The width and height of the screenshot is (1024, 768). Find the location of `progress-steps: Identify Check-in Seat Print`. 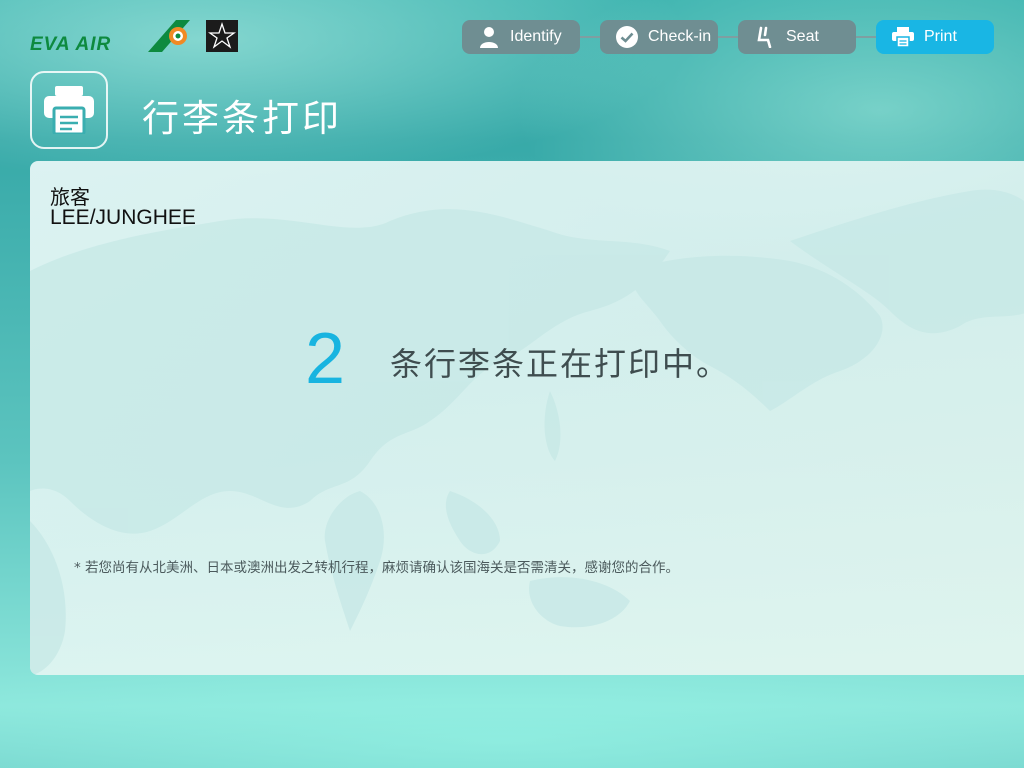

progress-steps: Identify Check-in Seat Print is located at coordinates (728, 37).